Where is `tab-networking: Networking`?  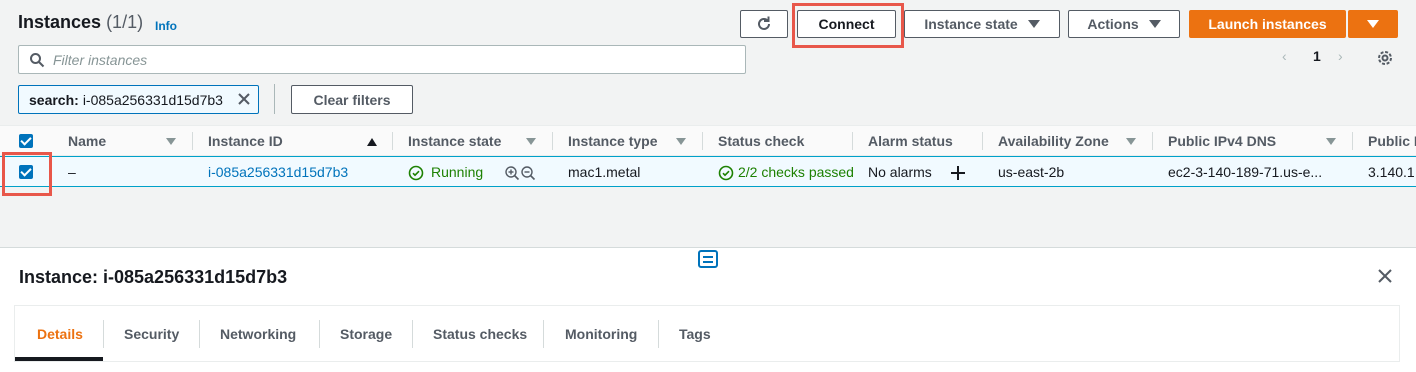
tab-networking: Networking is located at coordinates (258, 334).